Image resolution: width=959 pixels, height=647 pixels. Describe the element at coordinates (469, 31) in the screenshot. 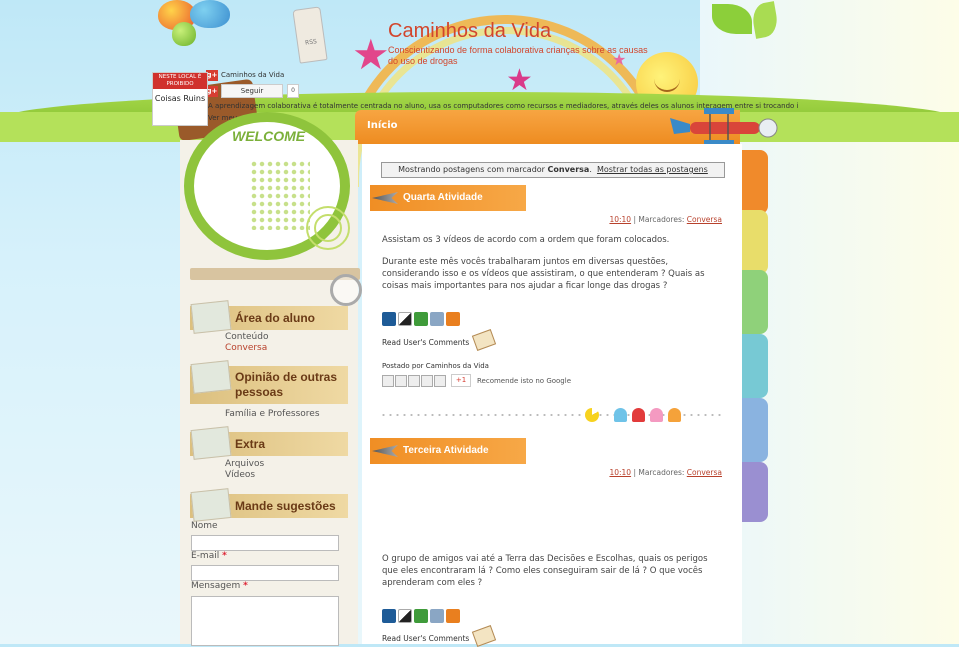

I see `site-title: Caminhos da Vida` at that location.